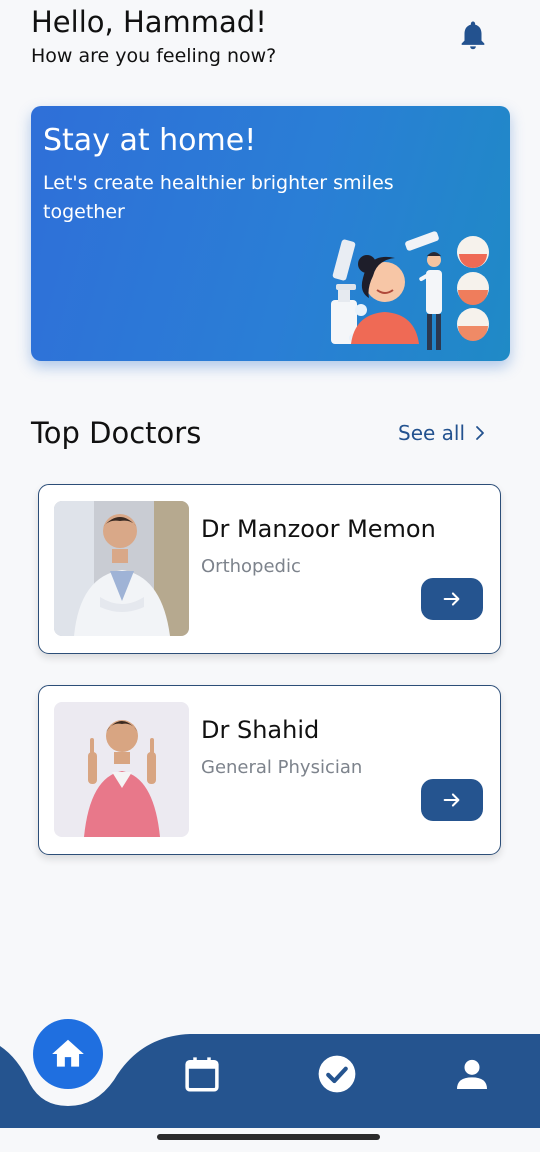  Describe the element at coordinates (432, 433) in the screenshot. I see `see-all-label: See all` at that location.